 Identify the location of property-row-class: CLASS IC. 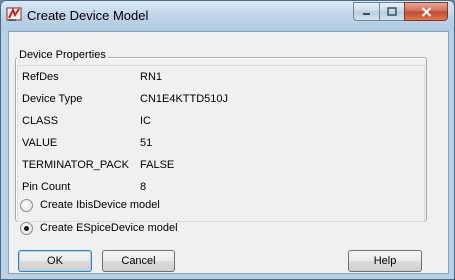
(221, 121).